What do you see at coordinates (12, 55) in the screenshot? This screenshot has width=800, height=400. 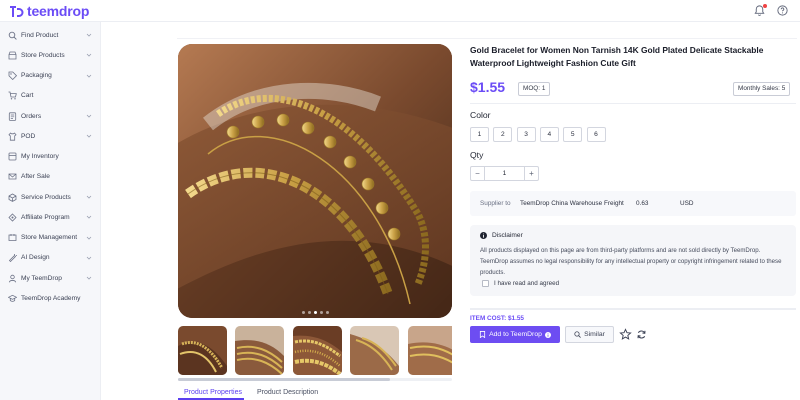 I see `store-icon` at bounding box center [12, 55].